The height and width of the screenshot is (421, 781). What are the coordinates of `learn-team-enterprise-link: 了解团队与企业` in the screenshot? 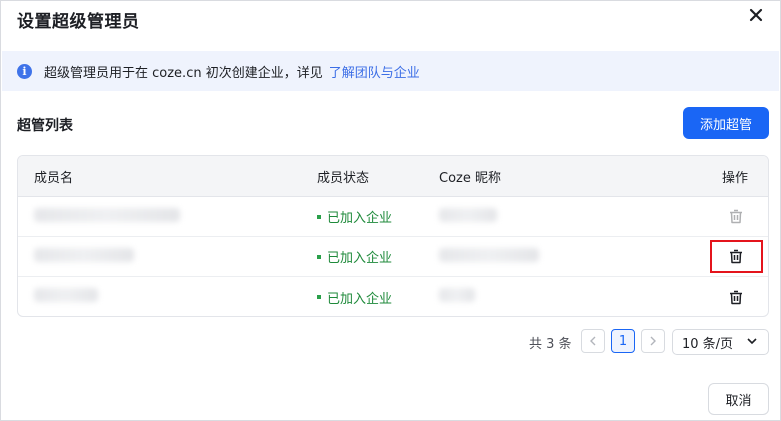 It's located at (374, 71).